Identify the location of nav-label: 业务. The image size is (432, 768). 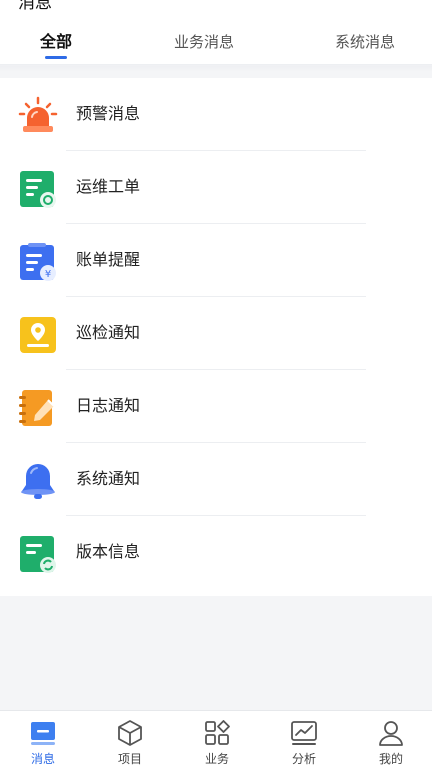
(216, 759).